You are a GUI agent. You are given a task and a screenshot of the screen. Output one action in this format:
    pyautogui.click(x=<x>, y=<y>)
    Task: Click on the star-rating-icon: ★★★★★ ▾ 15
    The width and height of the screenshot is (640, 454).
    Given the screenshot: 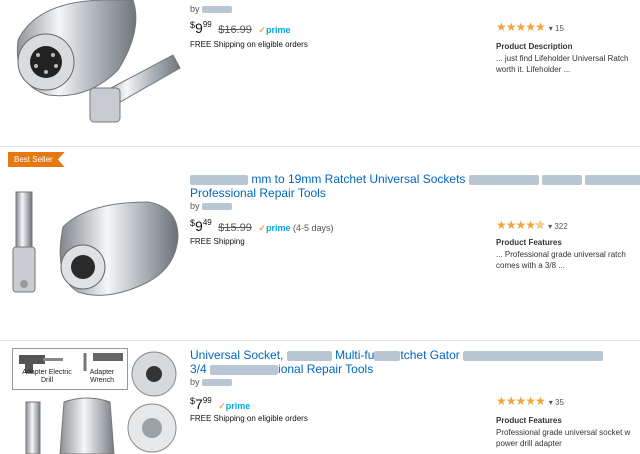 What is the action you would take?
    pyautogui.click(x=530, y=27)
    